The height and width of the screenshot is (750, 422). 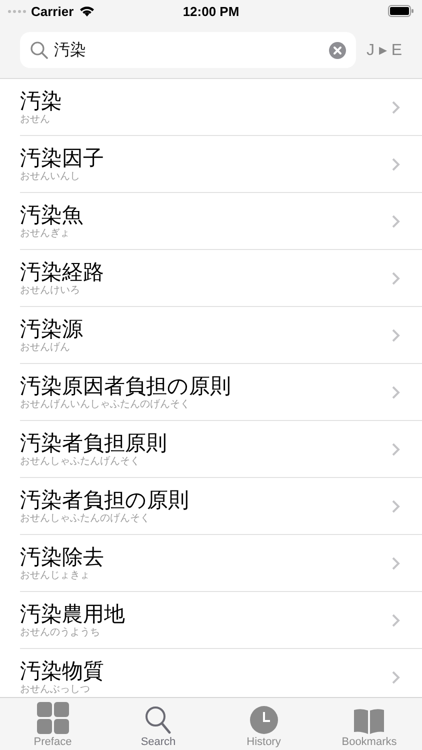 I want to click on entry-row: 汚染源 おせんげん, so click(x=221, y=335).